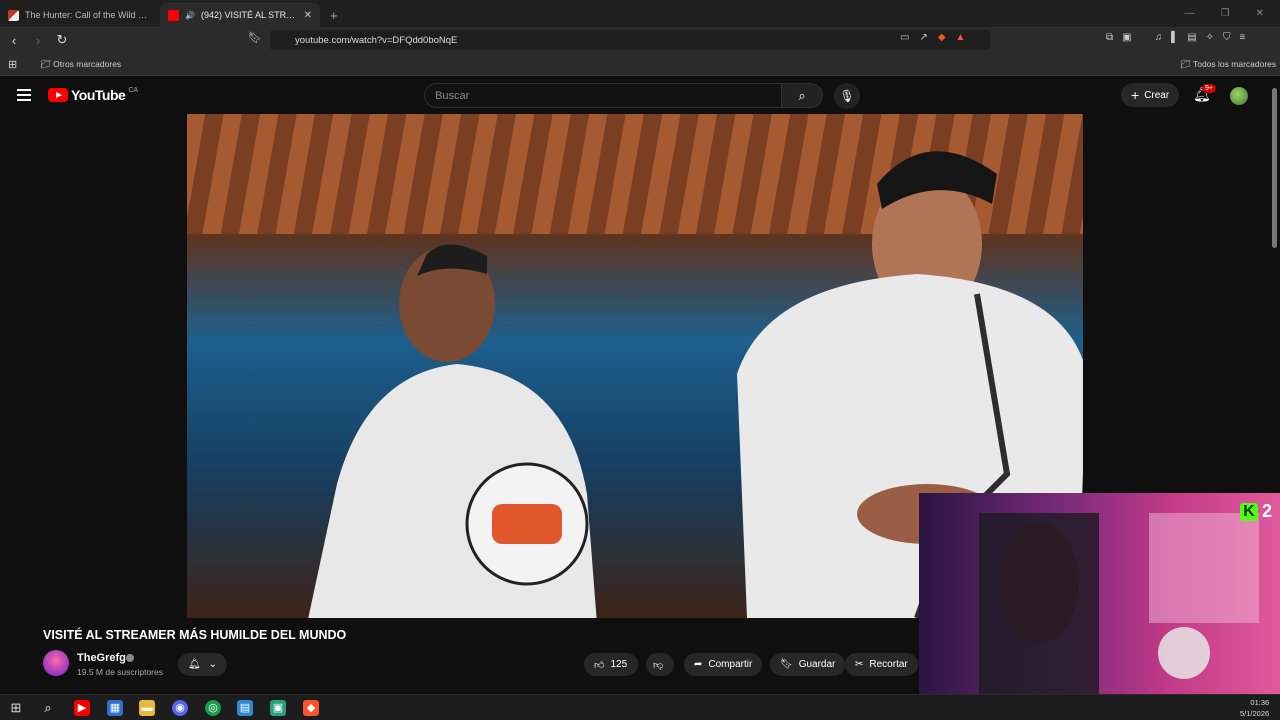 This screenshot has width=1280, height=720. I want to click on discord-icon: ◉, so click(180, 708).